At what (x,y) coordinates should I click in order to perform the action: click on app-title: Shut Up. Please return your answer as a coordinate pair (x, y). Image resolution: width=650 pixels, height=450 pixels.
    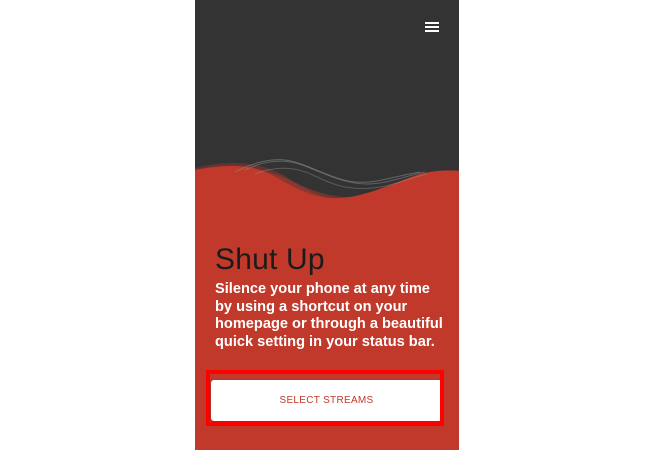
    Looking at the image, I should click on (270, 259).